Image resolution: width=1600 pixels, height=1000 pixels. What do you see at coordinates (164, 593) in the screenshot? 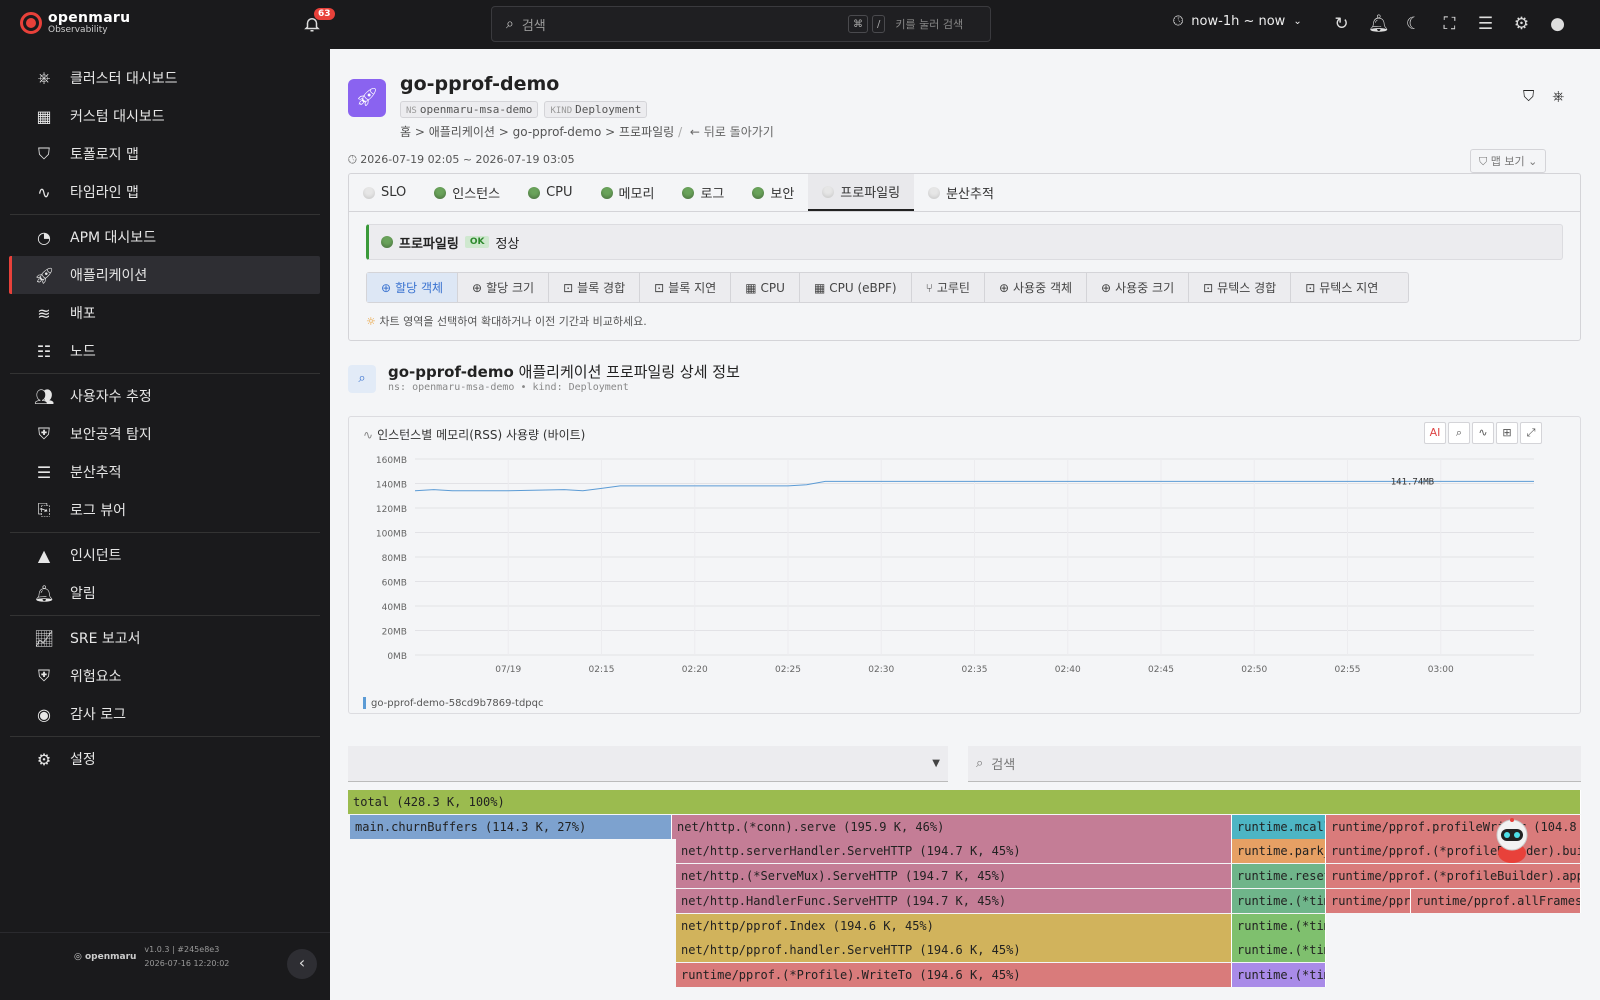
I see `sidebar-item-alarm: 🔔︎ 알림` at bounding box center [164, 593].